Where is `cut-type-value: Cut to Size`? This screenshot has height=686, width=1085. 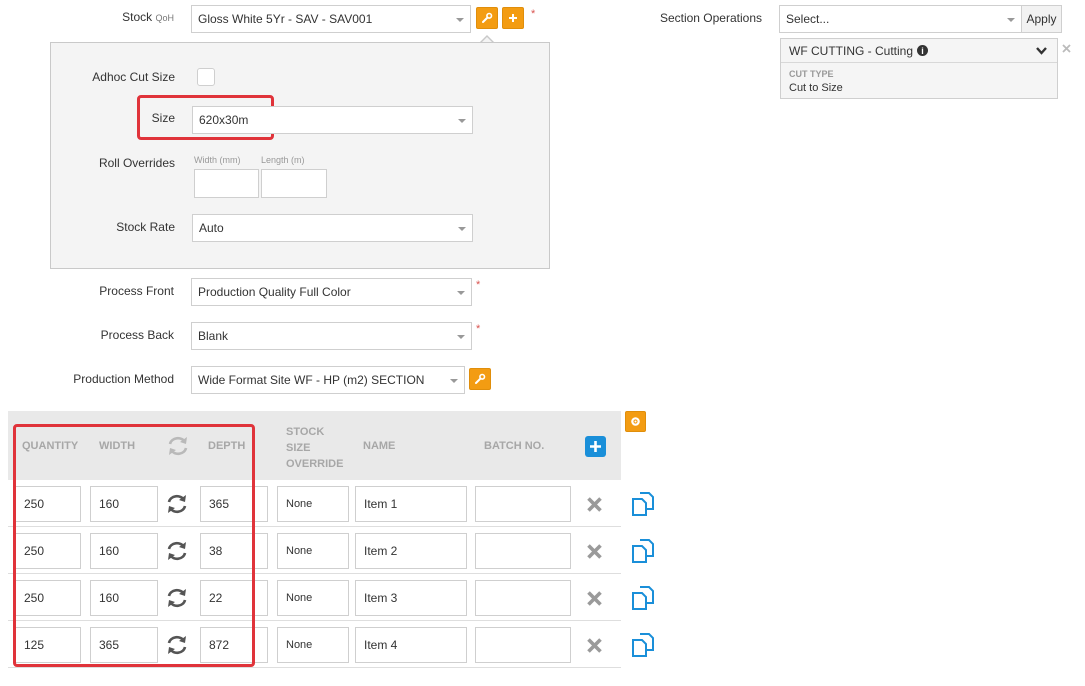
cut-type-value: Cut to Size is located at coordinates (816, 88).